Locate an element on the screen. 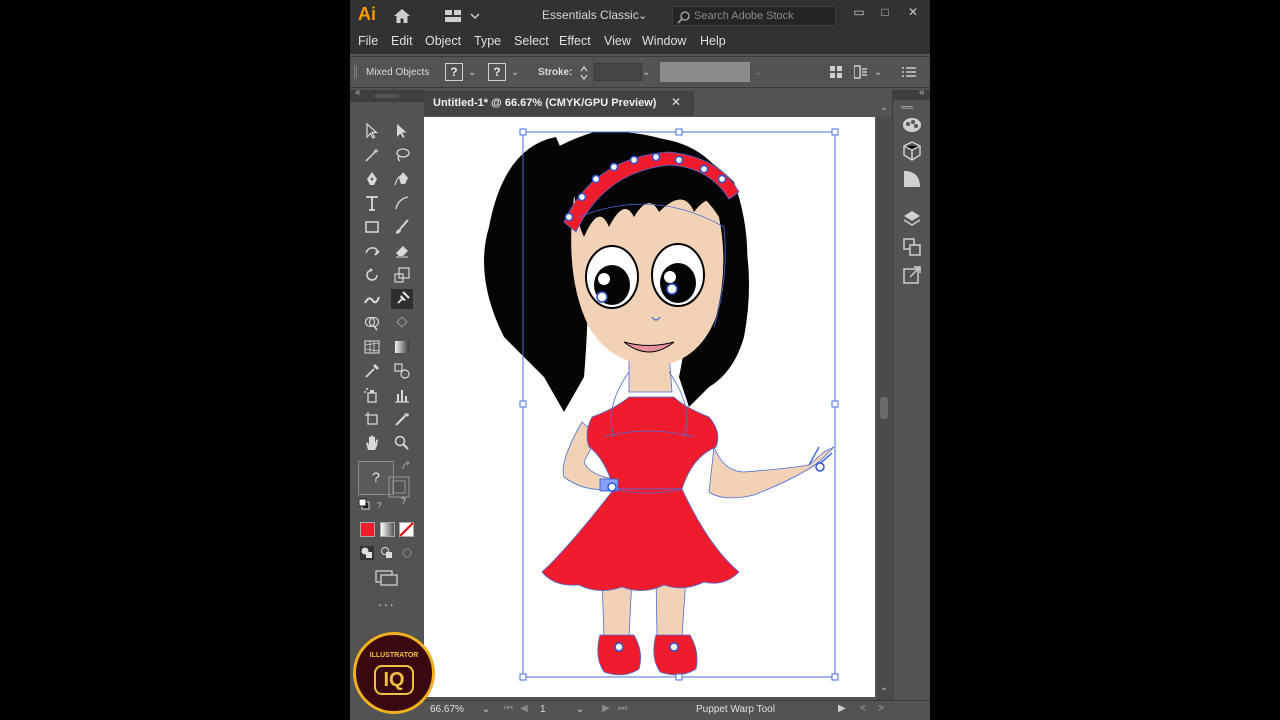 This screenshot has width=1280, height=720. status-menu-icon: ▶ is located at coordinates (842, 708).